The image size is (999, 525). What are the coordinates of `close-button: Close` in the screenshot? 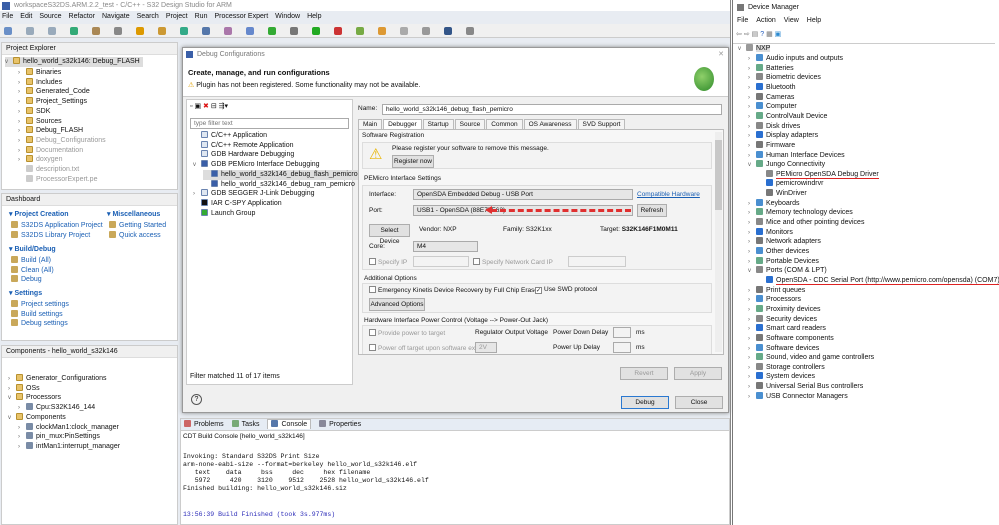 It's located at (699, 402).